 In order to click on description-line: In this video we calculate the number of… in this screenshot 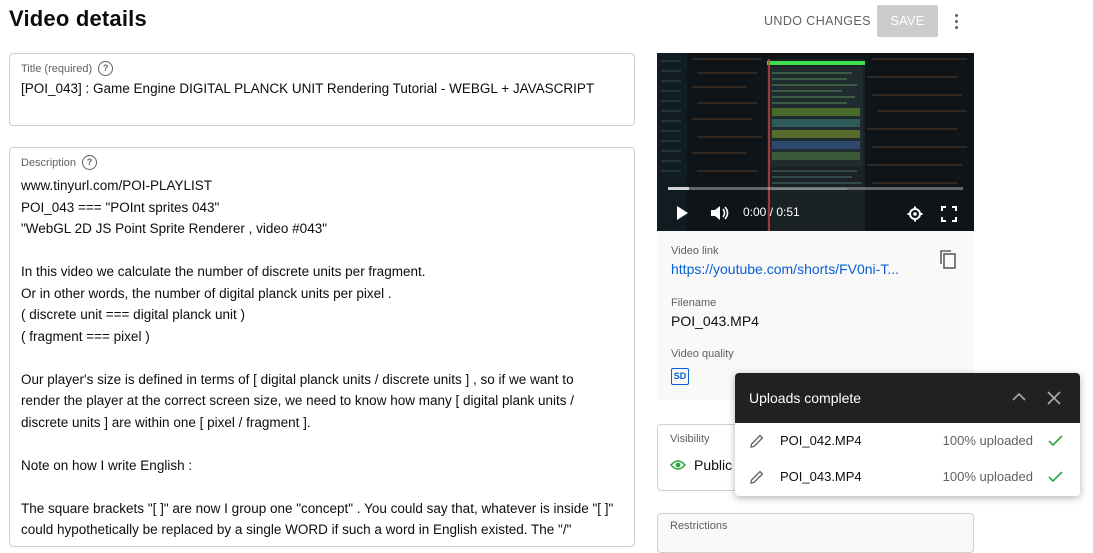, I will do `click(223, 271)`.